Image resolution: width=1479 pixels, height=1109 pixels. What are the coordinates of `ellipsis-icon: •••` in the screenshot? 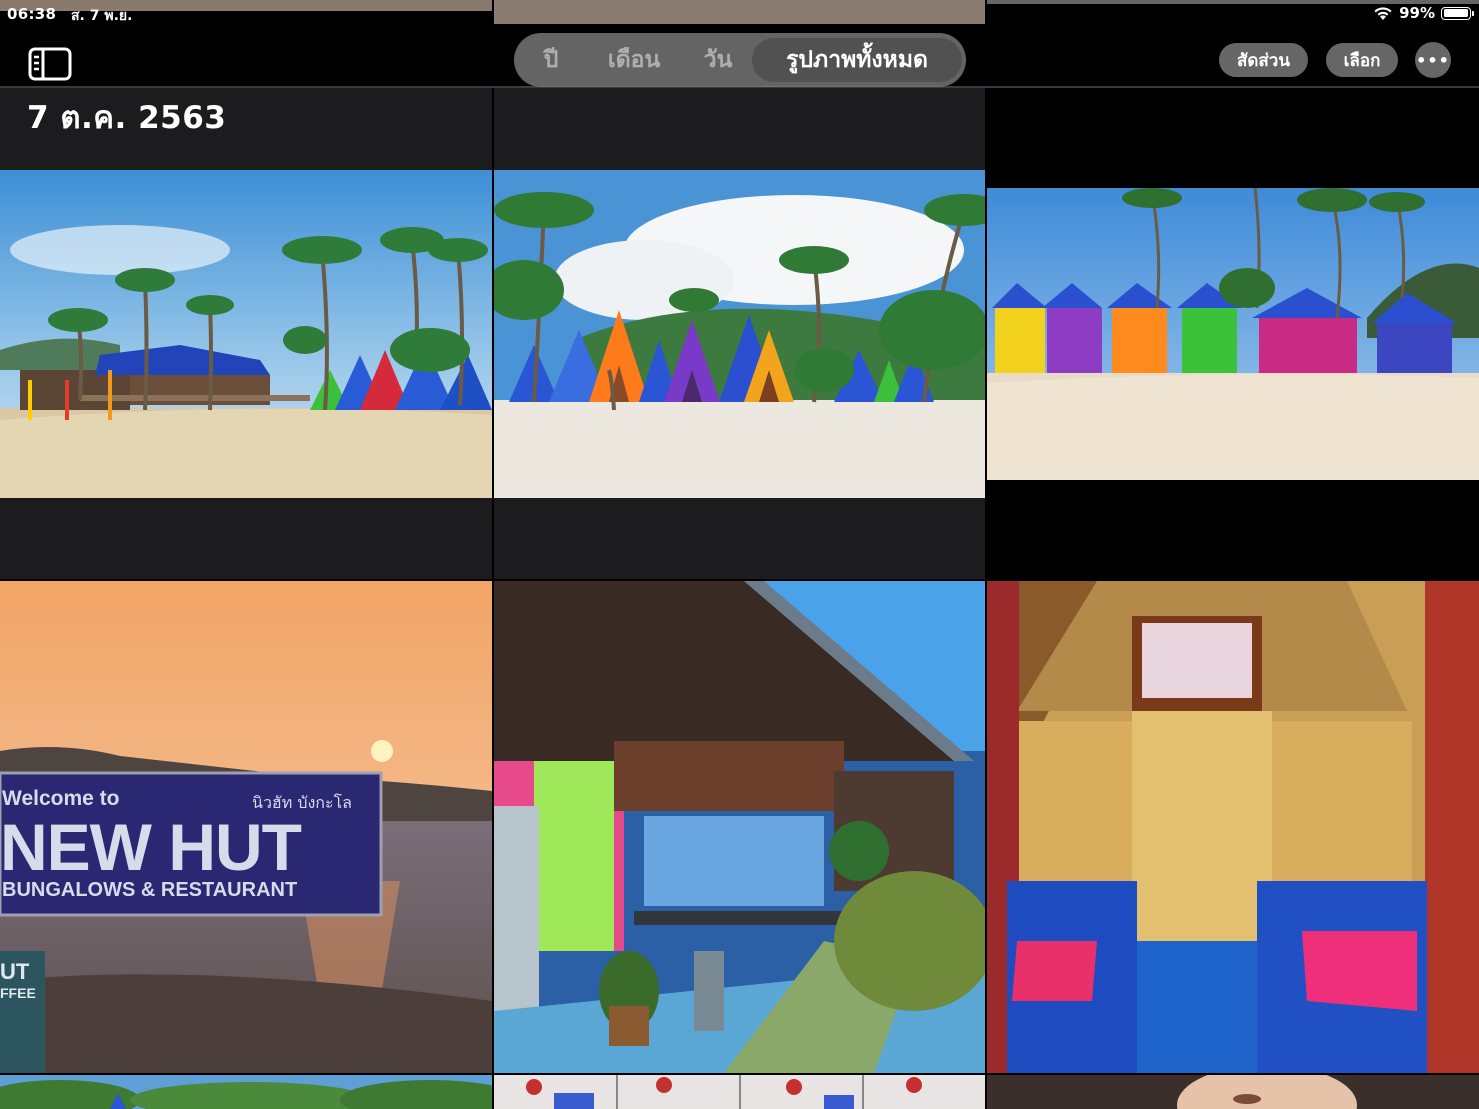 It's located at (1433, 60).